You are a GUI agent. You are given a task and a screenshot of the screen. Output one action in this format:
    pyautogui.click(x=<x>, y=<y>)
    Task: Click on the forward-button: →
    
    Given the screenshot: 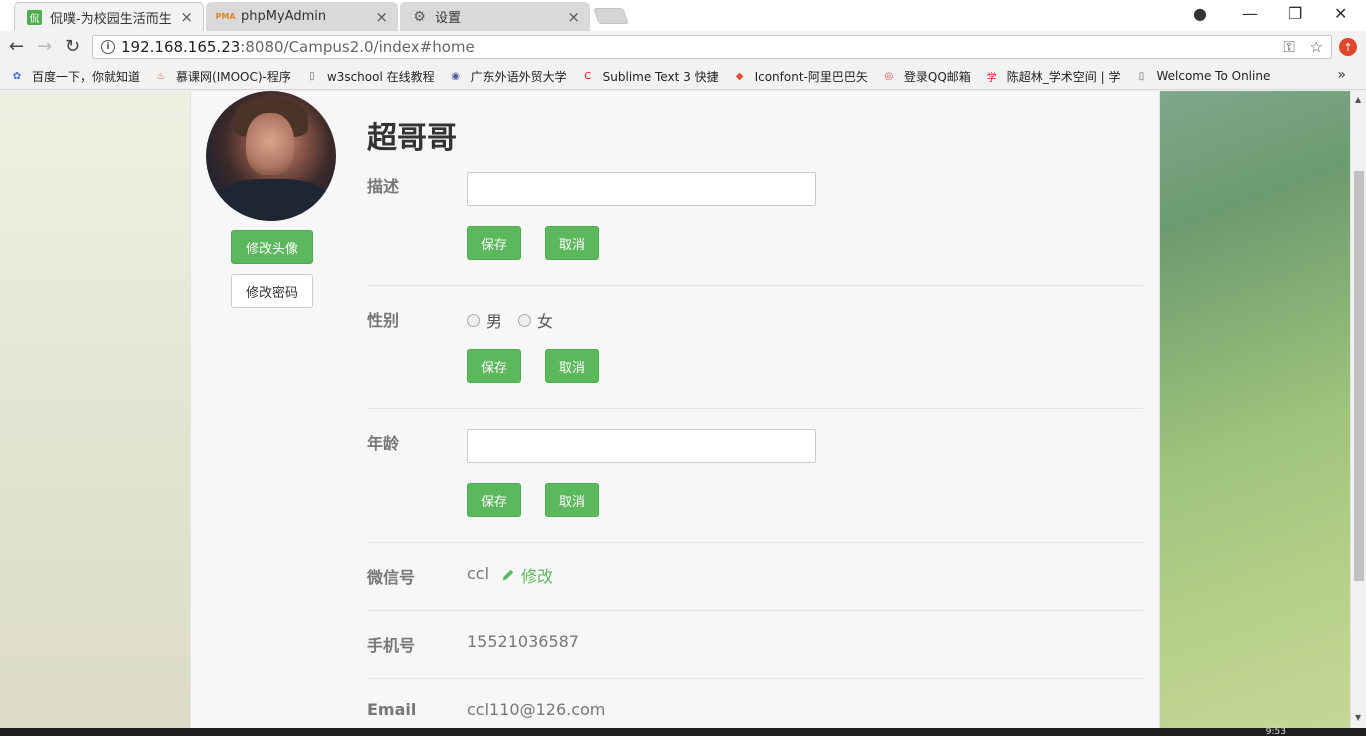 What is the action you would take?
    pyautogui.click(x=44, y=47)
    